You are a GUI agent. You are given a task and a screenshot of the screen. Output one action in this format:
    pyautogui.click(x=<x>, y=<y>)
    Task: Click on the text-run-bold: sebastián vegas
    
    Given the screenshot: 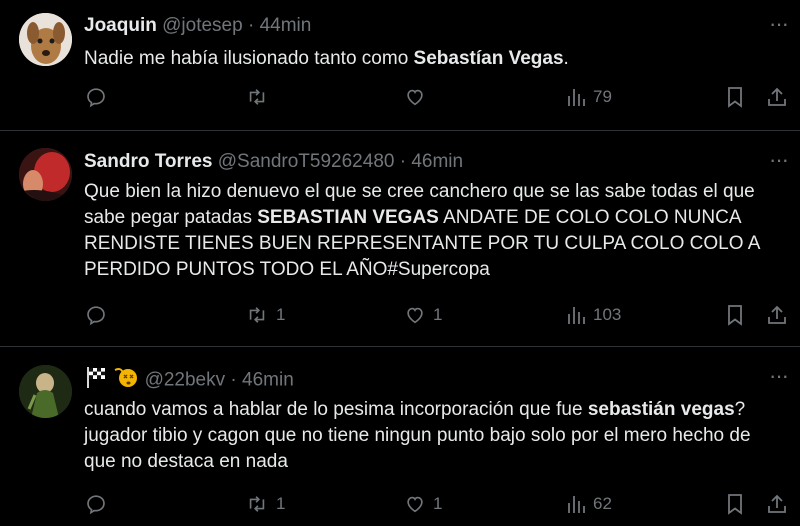 What is the action you would take?
    pyautogui.click(x=661, y=409)
    